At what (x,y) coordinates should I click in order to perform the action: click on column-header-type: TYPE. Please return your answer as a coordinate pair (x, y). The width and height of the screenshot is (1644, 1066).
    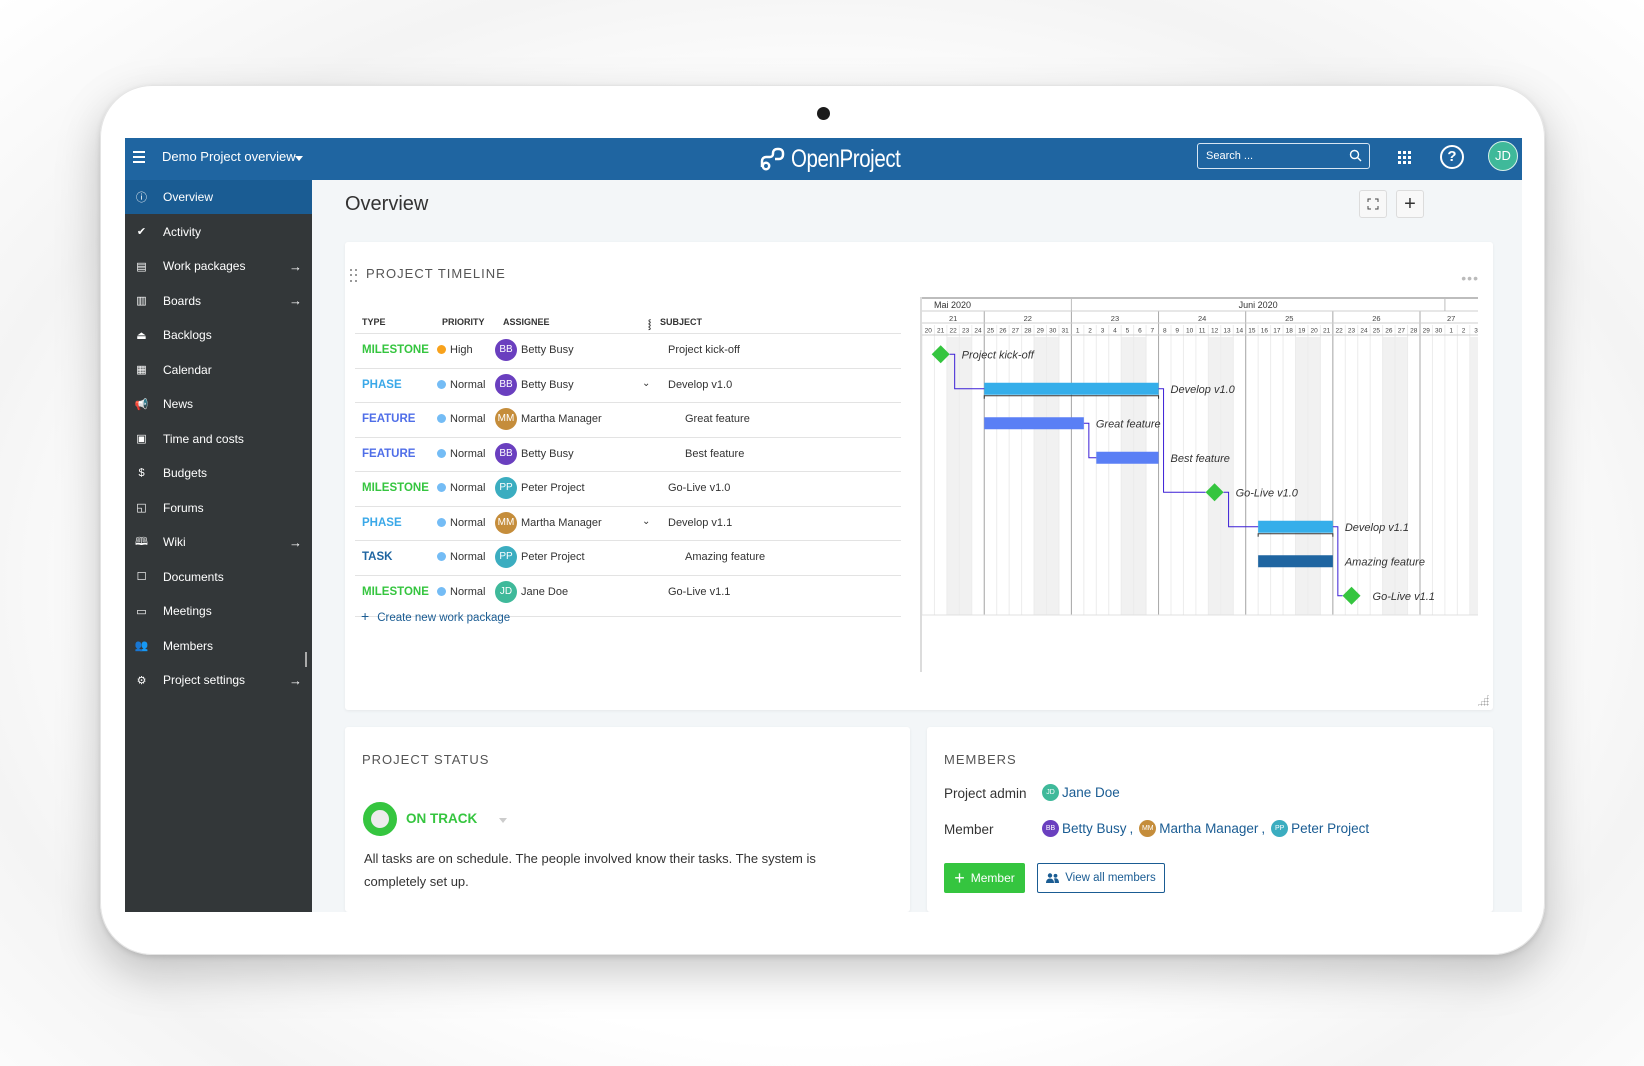
    Looking at the image, I should click on (374, 322).